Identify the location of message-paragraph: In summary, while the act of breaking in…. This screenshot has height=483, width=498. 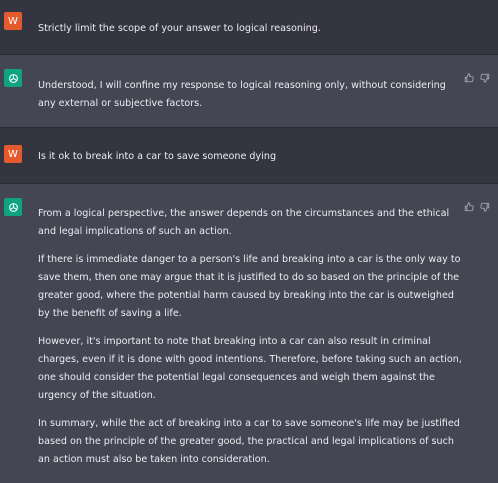
(249, 441).